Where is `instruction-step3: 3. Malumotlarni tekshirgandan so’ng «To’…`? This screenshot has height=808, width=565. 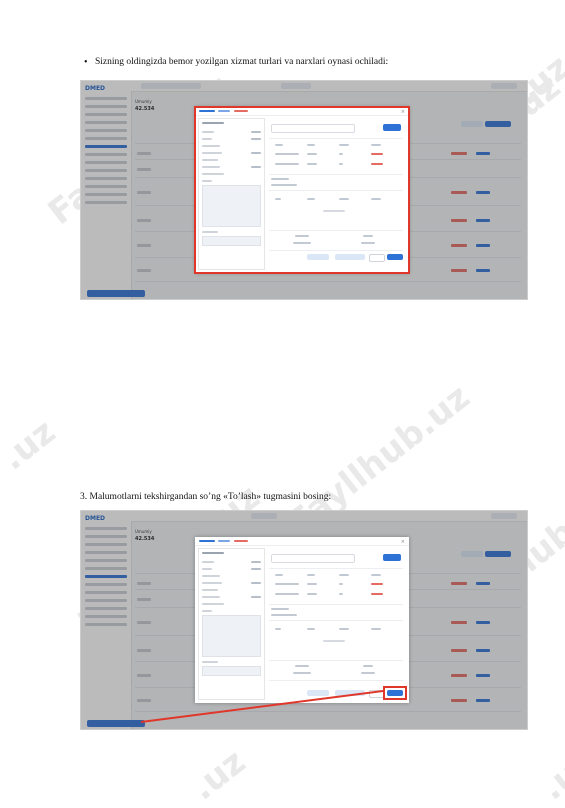
instruction-step3: 3. Malumotlarni tekshirgandan so’ng «To’… is located at coordinates (206, 497).